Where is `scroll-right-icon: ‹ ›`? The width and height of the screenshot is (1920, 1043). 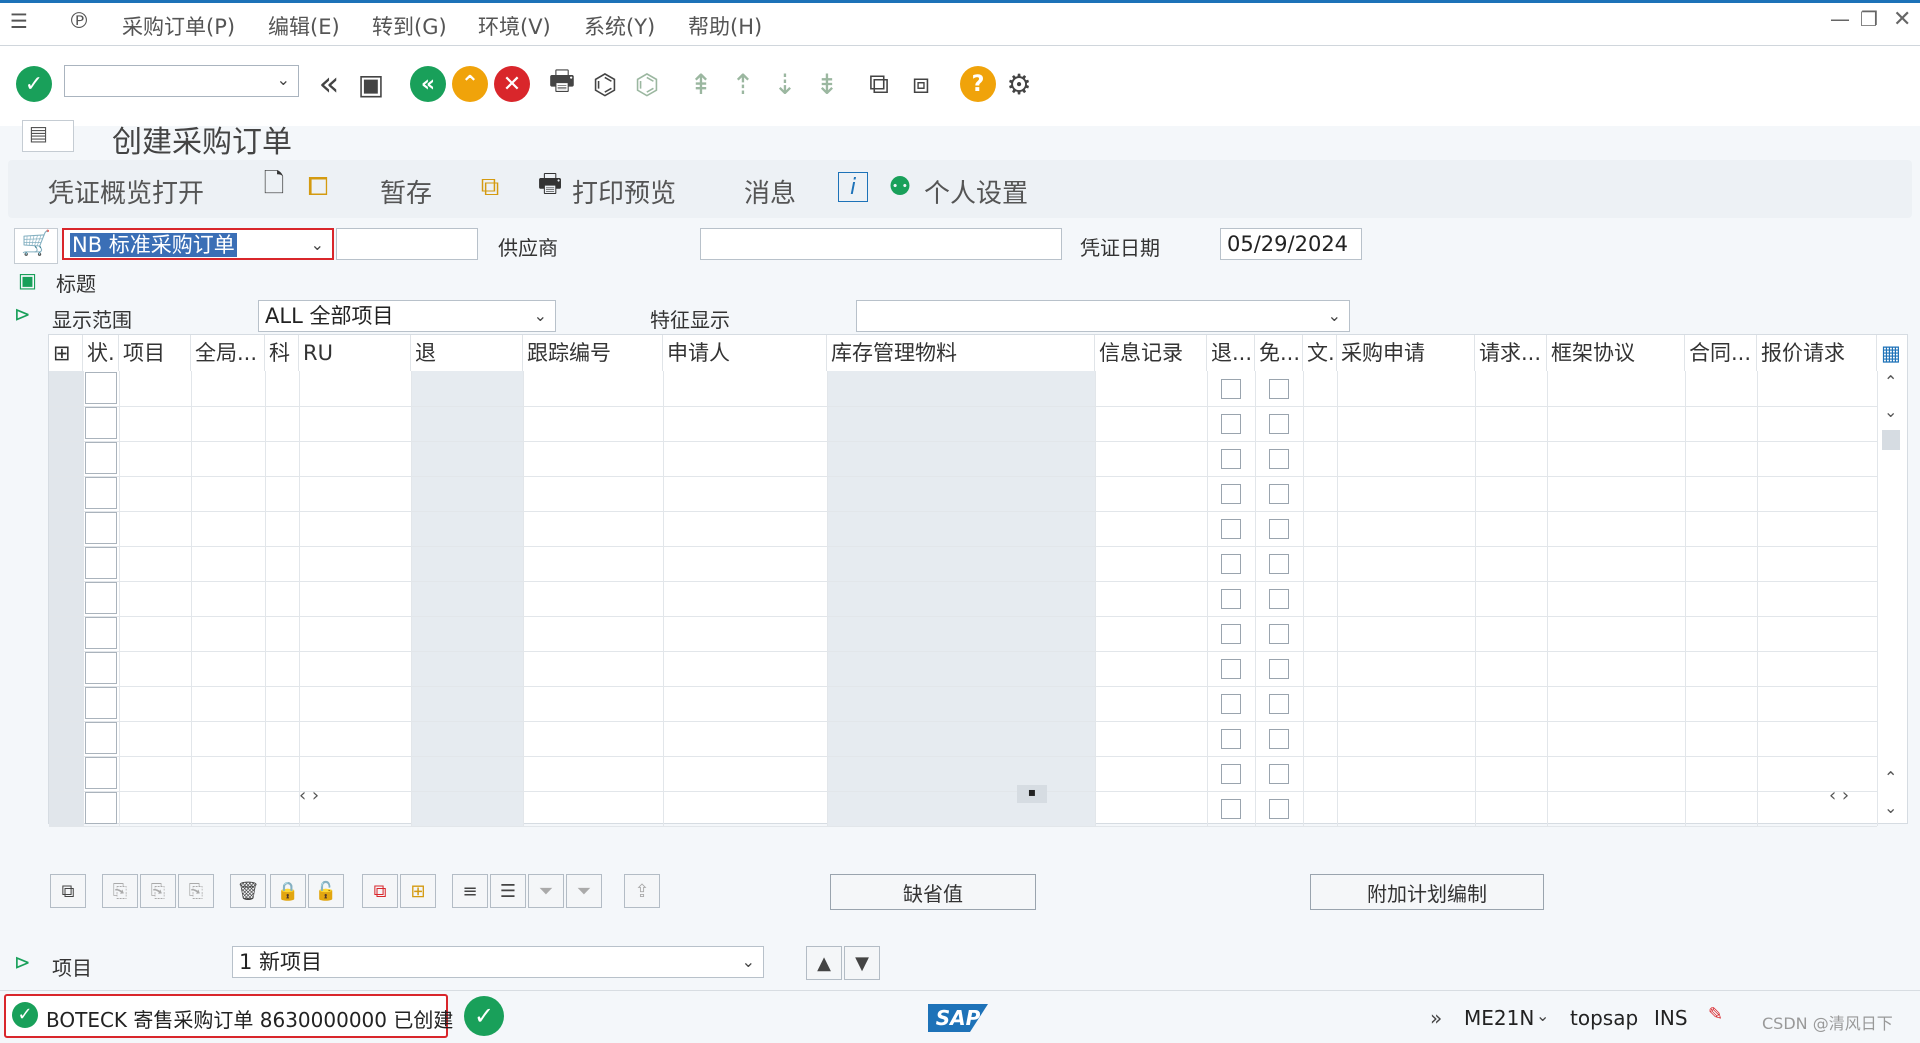
scroll-right-icon: ‹ › is located at coordinates (1839, 795).